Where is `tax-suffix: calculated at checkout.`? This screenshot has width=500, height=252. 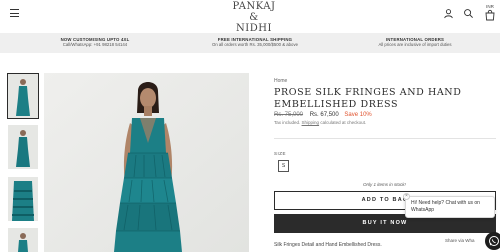 tax-suffix: calculated at checkout. is located at coordinates (343, 122).